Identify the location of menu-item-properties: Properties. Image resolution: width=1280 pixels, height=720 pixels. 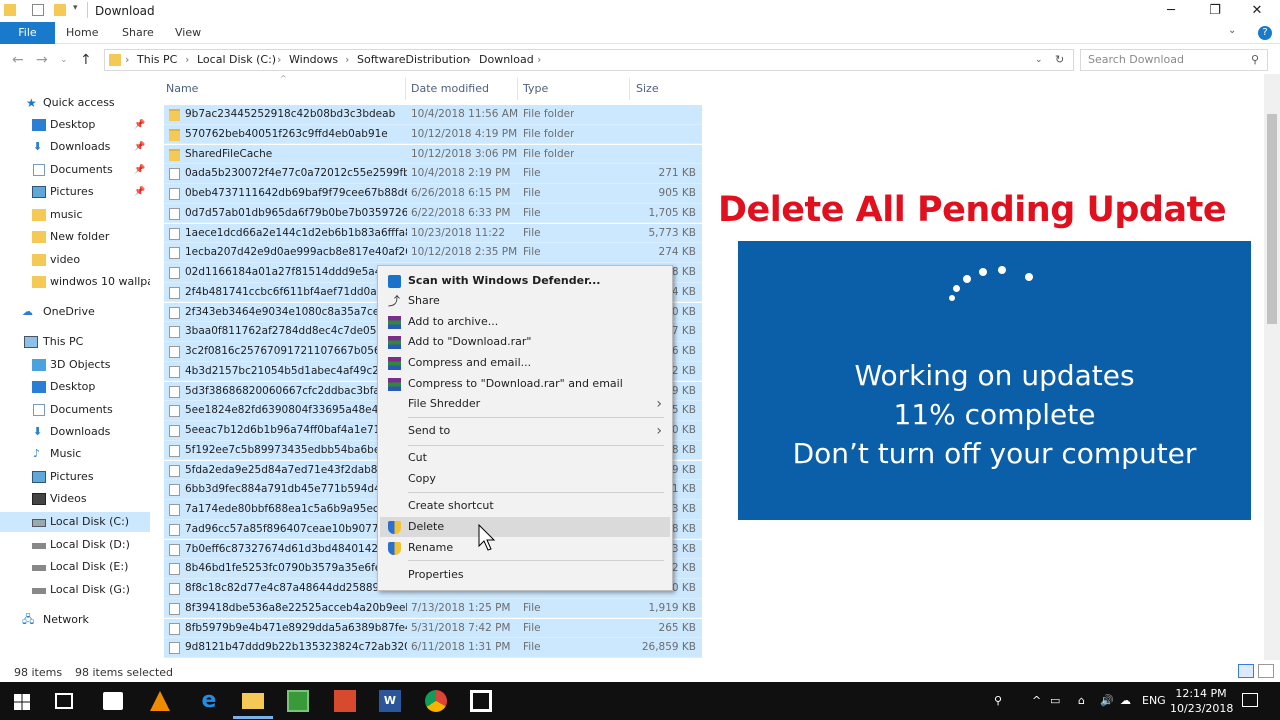
(525, 575).